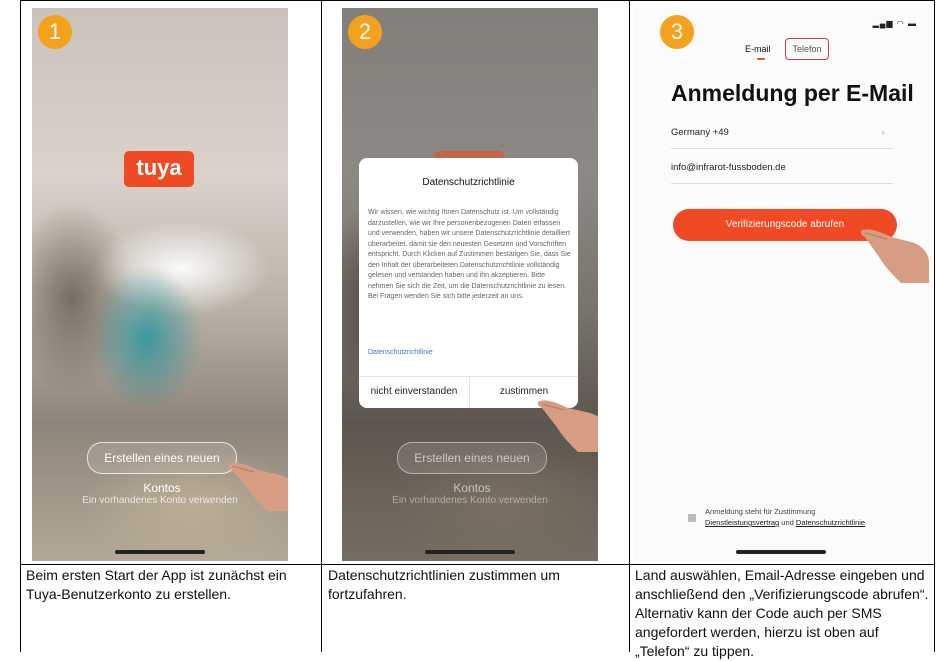 The image size is (936, 661). Describe the element at coordinates (895, 23) in the screenshot. I see `status-bar-icons: ▂▄▆ ◠ ▬` at that location.